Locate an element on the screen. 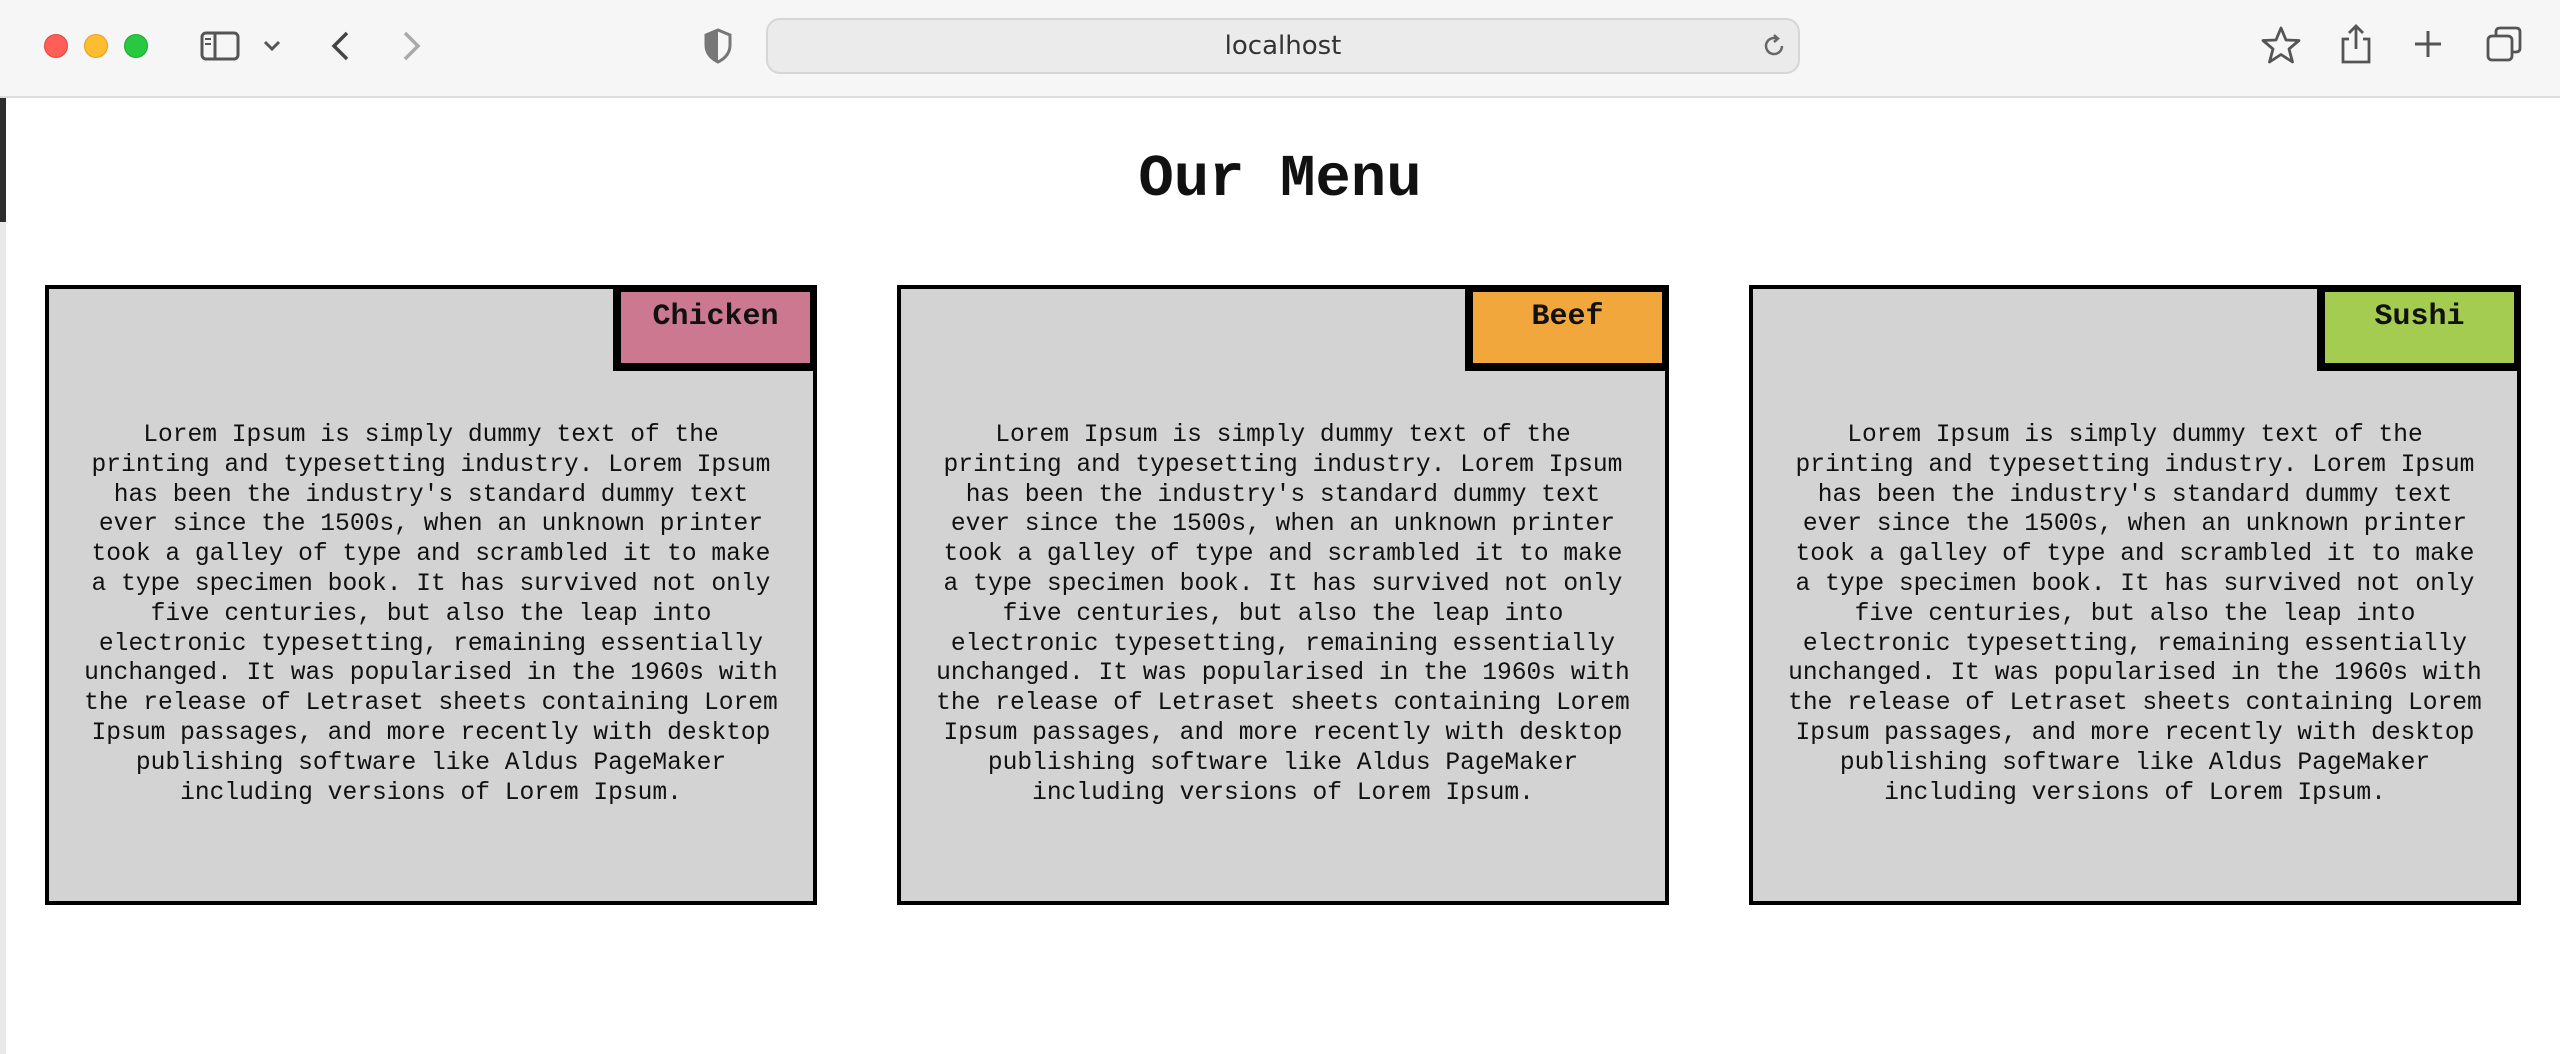 The image size is (2560, 1054). zoom-window-button is located at coordinates (136, 46).